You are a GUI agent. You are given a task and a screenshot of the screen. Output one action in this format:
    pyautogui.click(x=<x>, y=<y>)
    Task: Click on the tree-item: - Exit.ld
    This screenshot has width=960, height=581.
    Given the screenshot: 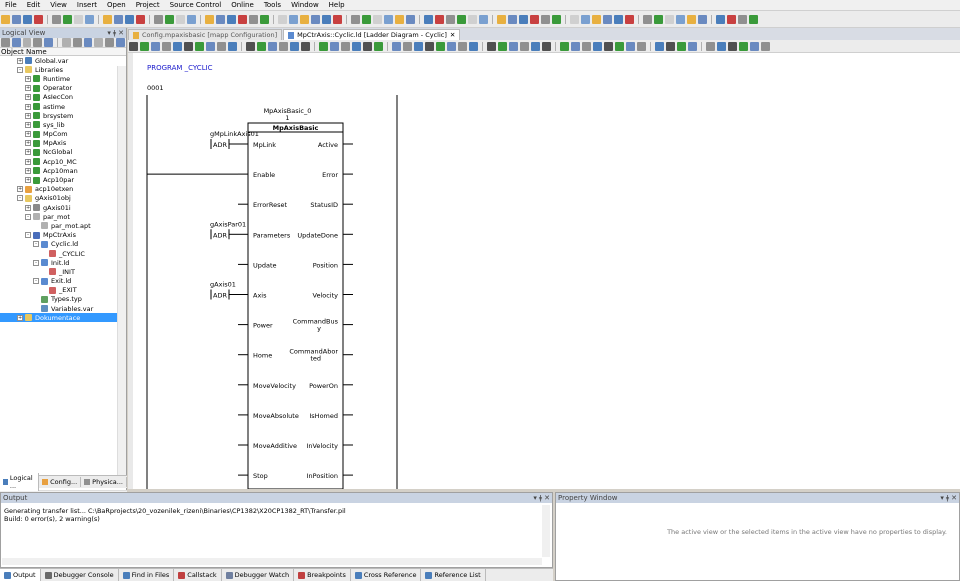 What is the action you would take?
    pyautogui.click(x=63, y=281)
    